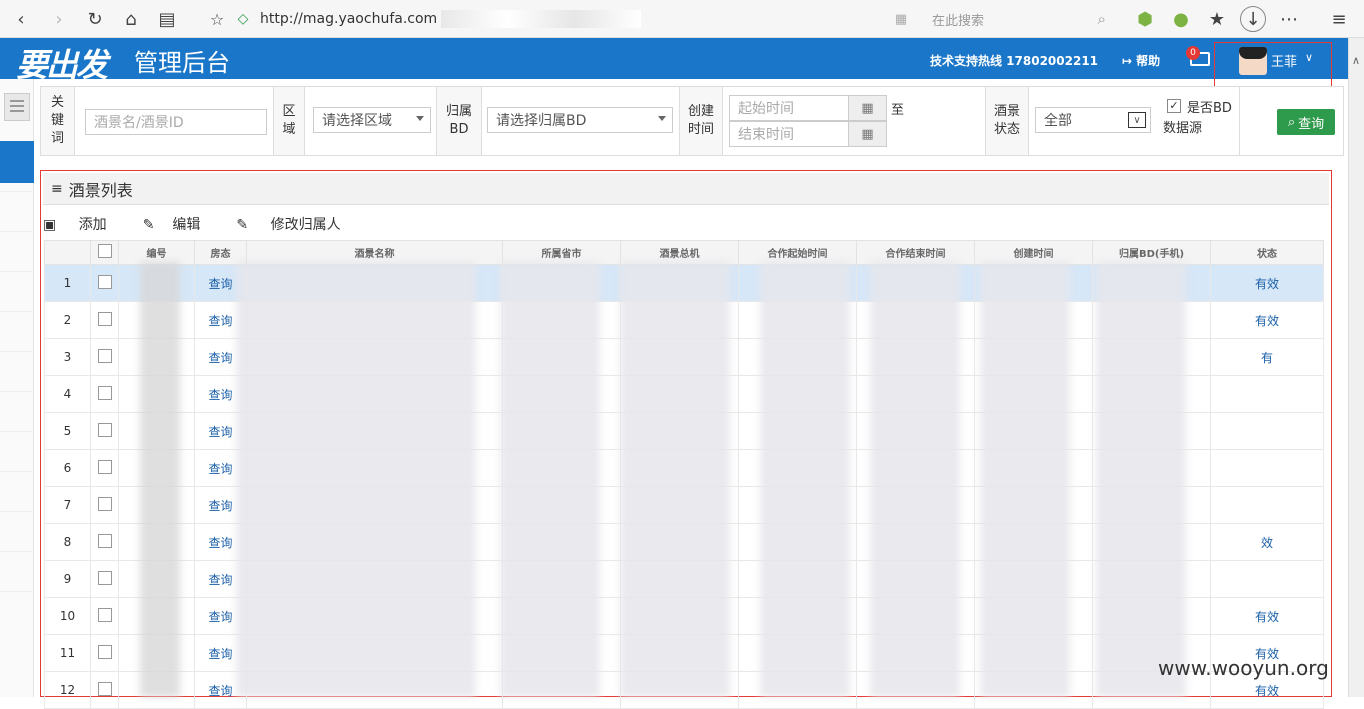  What do you see at coordinates (1253, 61) in the screenshot?
I see `avatar` at bounding box center [1253, 61].